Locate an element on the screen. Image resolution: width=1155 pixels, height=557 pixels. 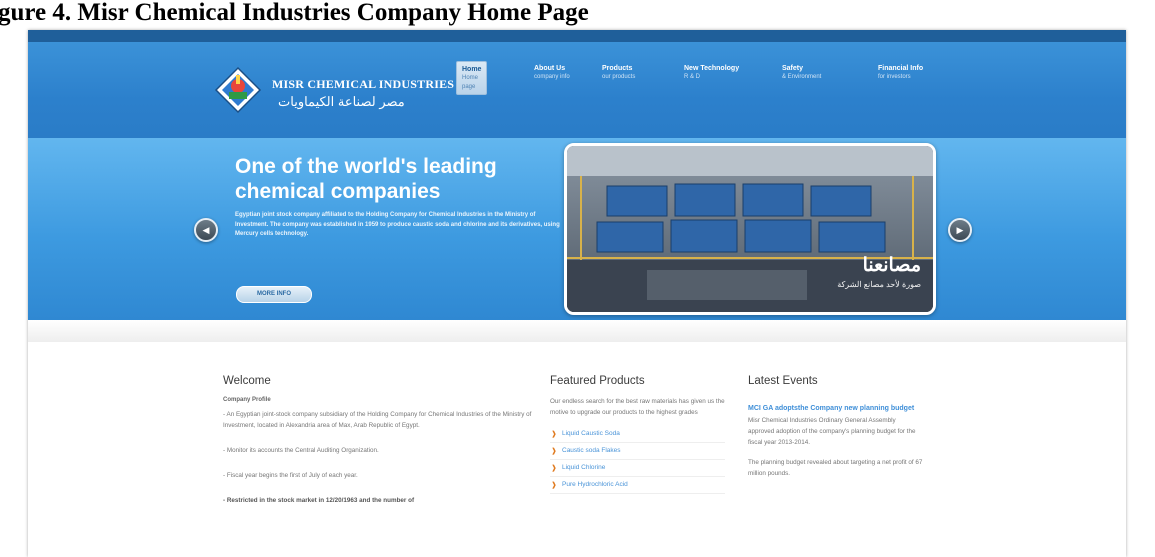
slide-image: مصانعنا صورة لأحد مصانع الشركة is located at coordinates (750, 229).